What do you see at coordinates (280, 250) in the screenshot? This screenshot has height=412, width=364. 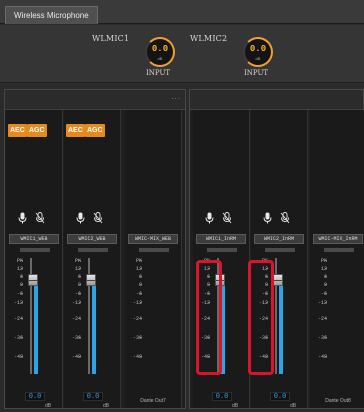 I see `channel-gain-bar` at bounding box center [280, 250].